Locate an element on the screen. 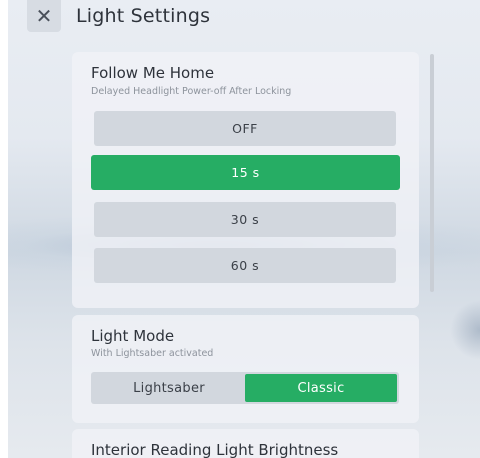  classic-option: Classic is located at coordinates (321, 388).